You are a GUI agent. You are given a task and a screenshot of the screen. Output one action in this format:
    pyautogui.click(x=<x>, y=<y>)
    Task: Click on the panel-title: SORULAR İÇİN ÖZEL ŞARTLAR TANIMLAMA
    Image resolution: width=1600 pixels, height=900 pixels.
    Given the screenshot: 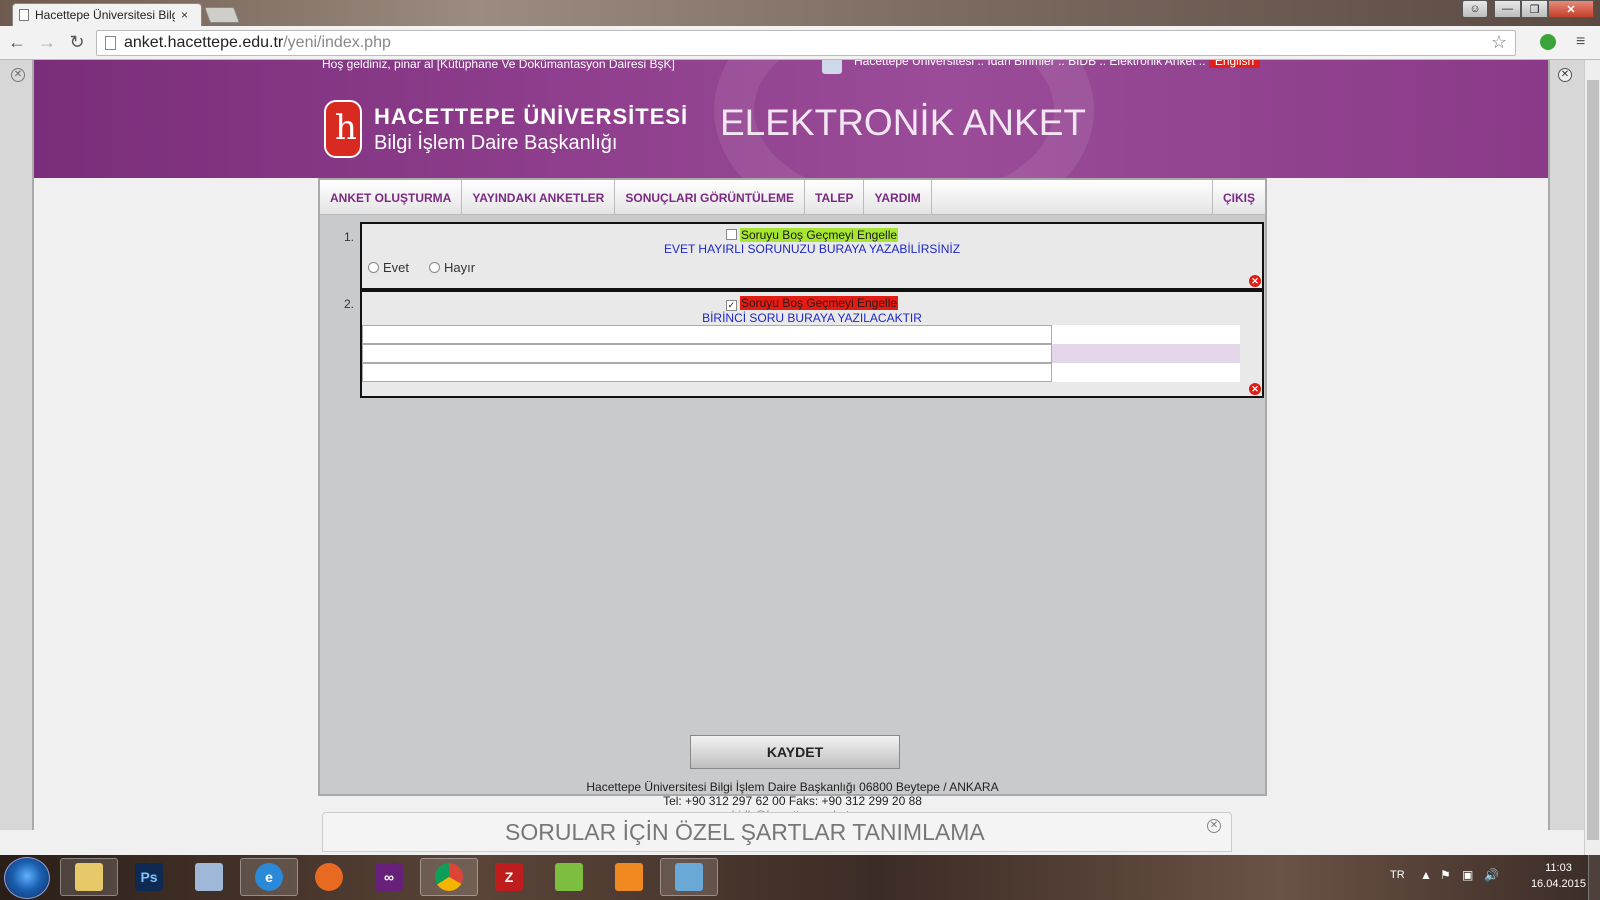 What is the action you would take?
    pyautogui.click(x=745, y=832)
    